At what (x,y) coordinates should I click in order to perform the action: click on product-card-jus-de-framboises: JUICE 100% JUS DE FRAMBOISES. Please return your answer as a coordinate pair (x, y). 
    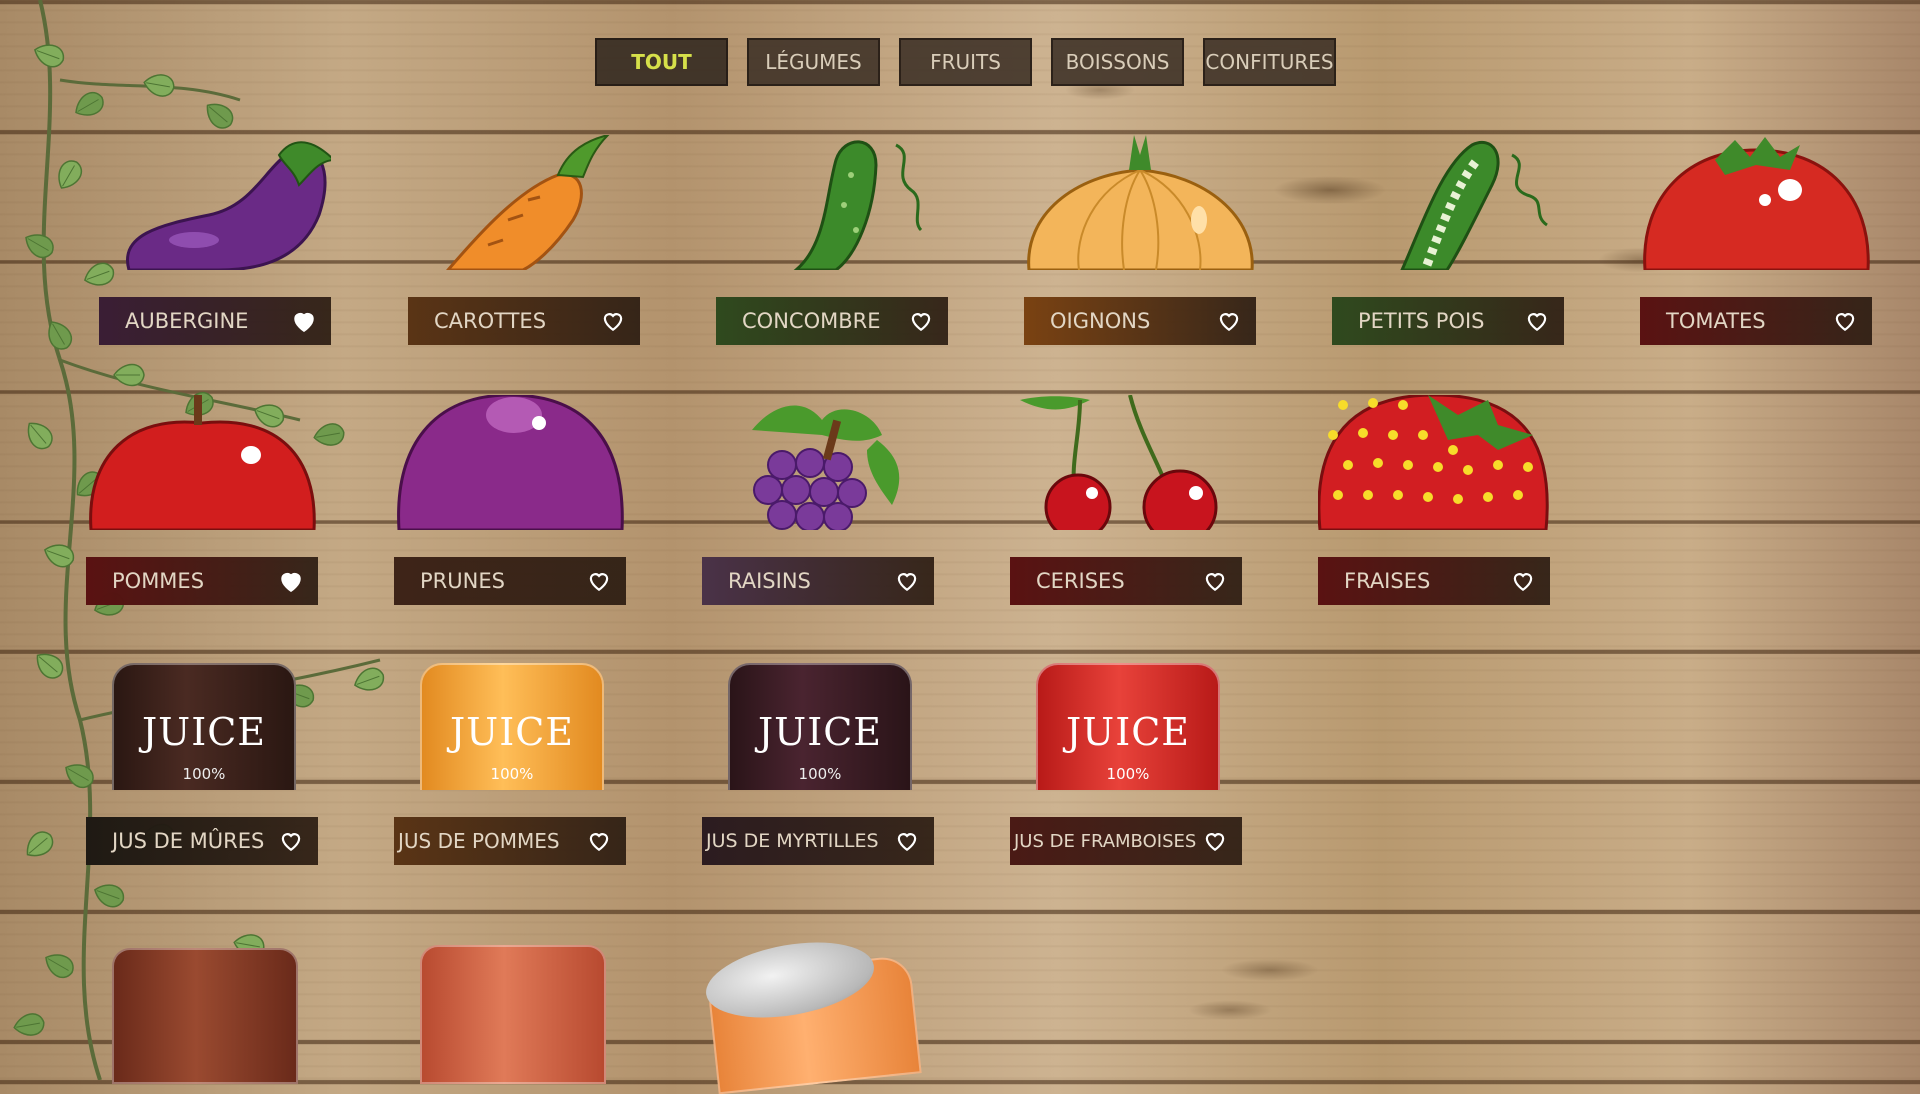
    Looking at the image, I should click on (1126, 760).